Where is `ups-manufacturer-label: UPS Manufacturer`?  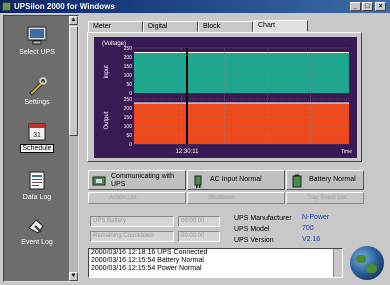
ups-manufacturer-label: UPS Manufacturer is located at coordinates (263, 218).